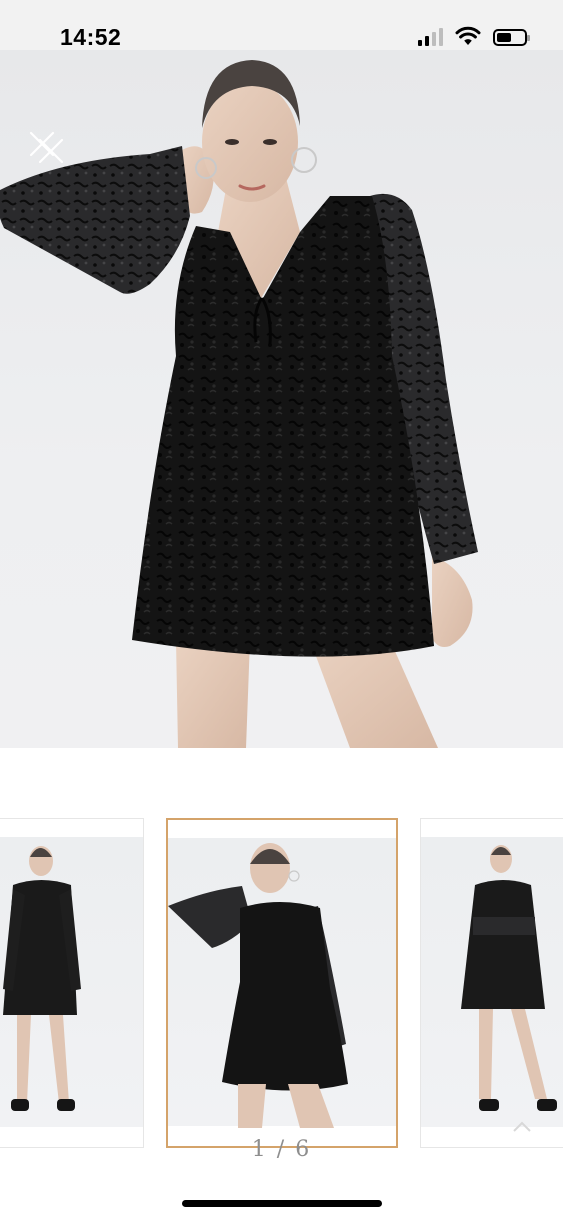 The image size is (563, 1219). I want to click on chevron-up-icon, so click(522, 1126).